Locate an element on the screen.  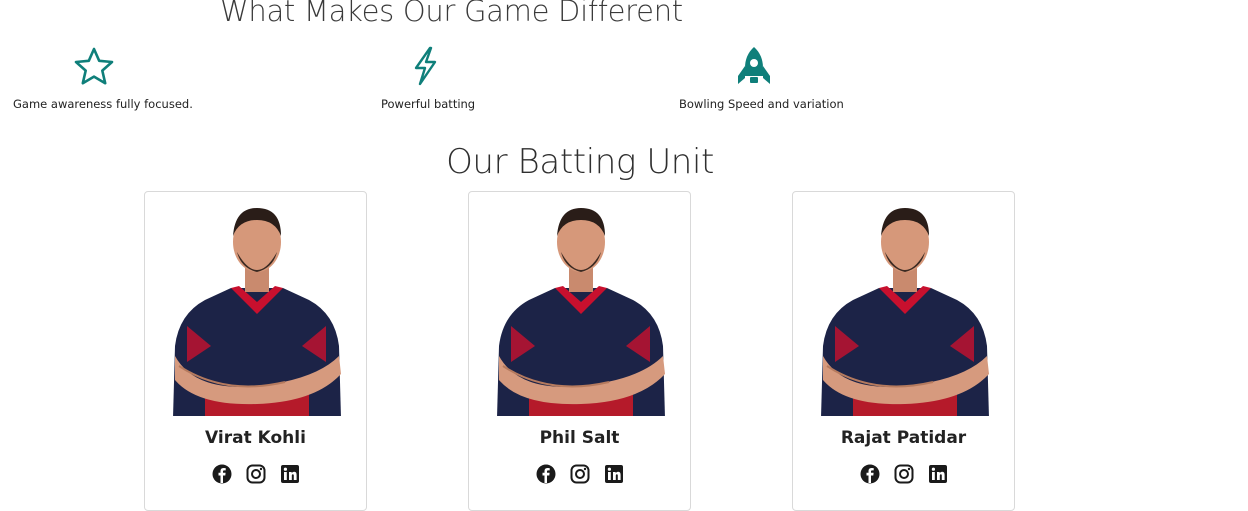
feature-label: Bowling Speed and variation is located at coordinates (761, 104).